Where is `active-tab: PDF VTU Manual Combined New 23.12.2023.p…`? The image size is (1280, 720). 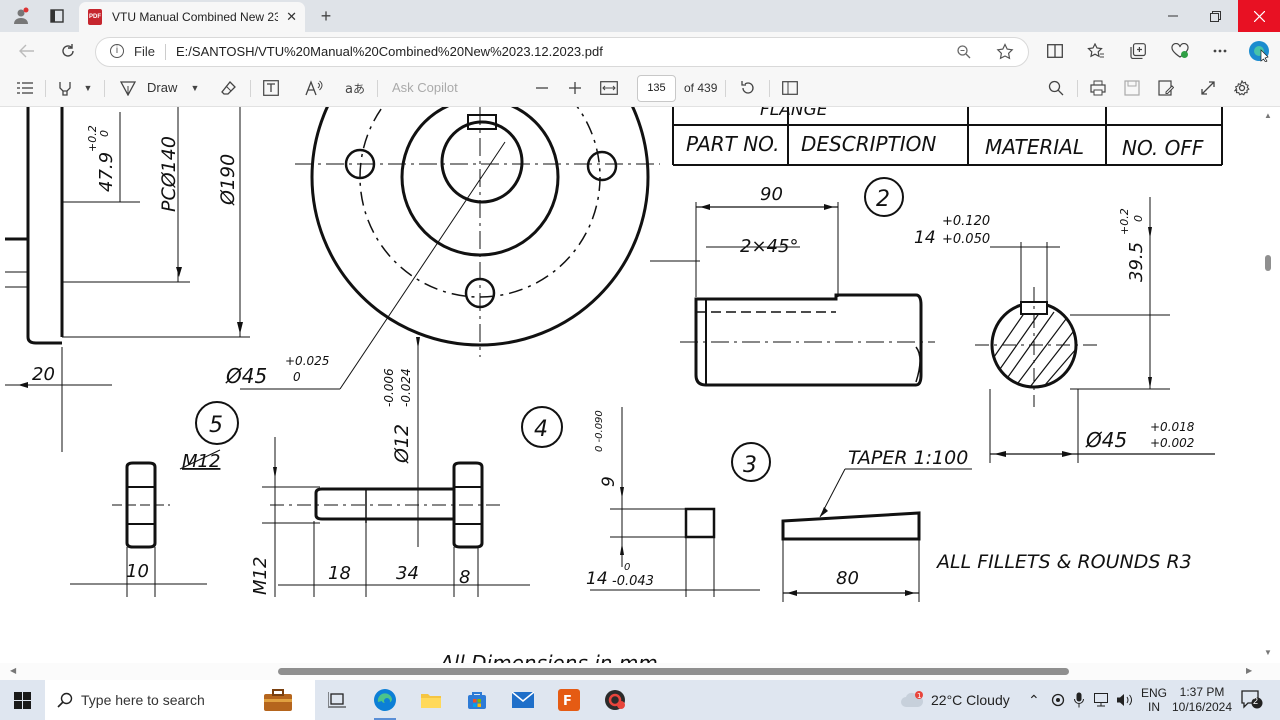 active-tab: PDF VTU Manual Combined New 23.12.2023.p… is located at coordinates (192, 17).